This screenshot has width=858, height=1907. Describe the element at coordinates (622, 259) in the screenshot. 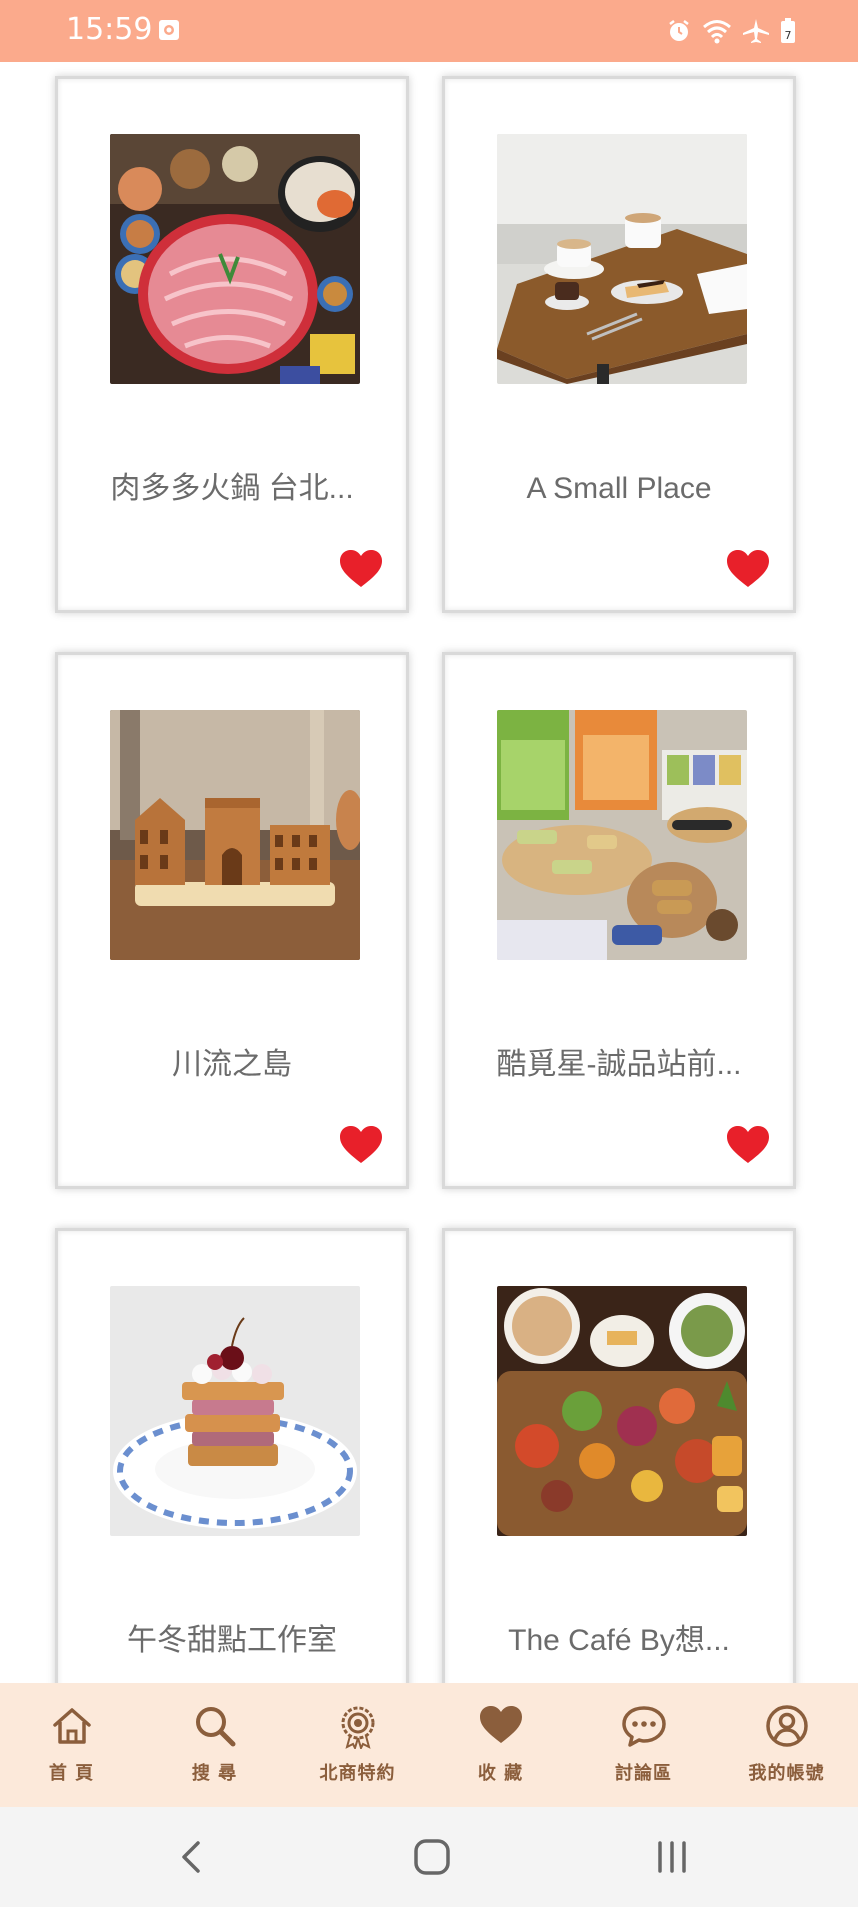

I see `cafe-table-photo` at that location.